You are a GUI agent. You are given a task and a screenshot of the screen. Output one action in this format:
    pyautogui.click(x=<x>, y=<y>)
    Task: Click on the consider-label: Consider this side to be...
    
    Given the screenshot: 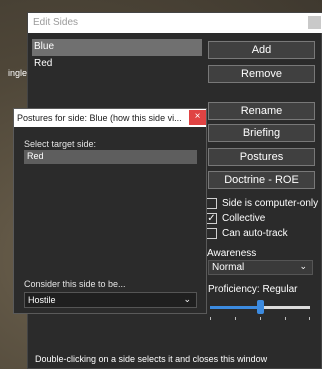 What is the action you would take?
    pyautogui.click(x=75, y=284)
    